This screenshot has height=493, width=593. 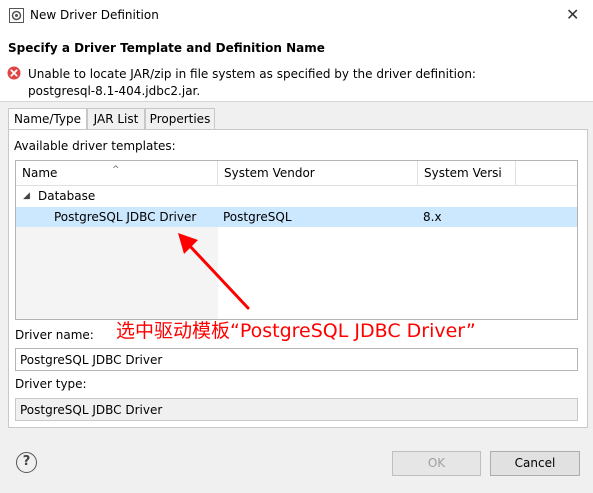 I want to click on driver-name-label: Driver name:, so click(x=54, y=335).